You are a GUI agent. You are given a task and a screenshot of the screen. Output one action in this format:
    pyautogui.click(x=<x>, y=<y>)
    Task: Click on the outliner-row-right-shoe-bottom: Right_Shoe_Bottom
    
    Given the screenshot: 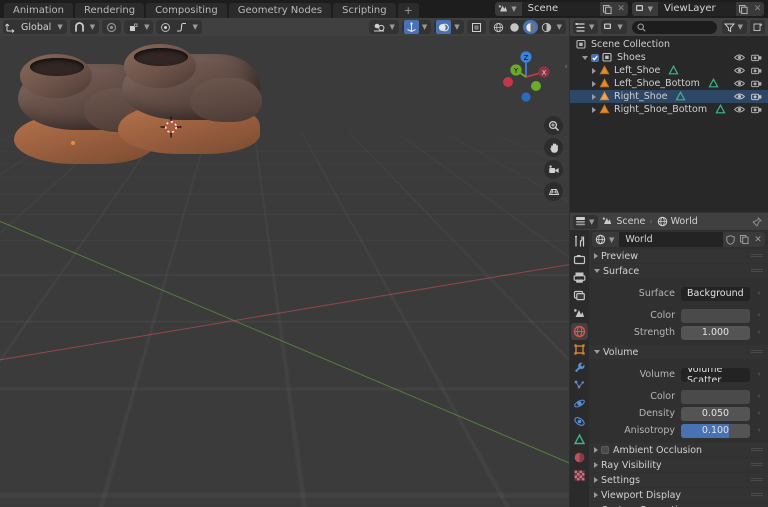 What is the action you would take?
    pyautogui.click(x=669, y=109)
    